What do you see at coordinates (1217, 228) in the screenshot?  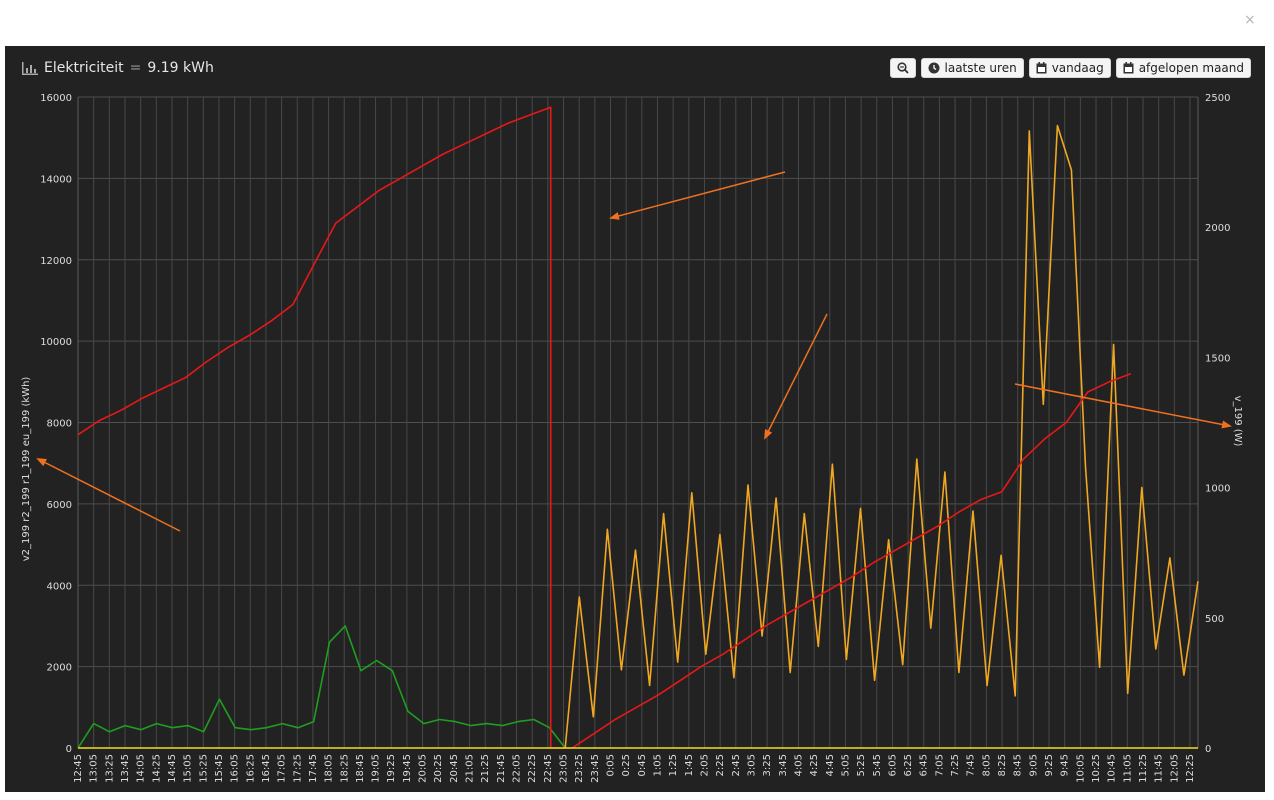 I see `right-tick-label: 2000` at bounding box center [1217, 228].